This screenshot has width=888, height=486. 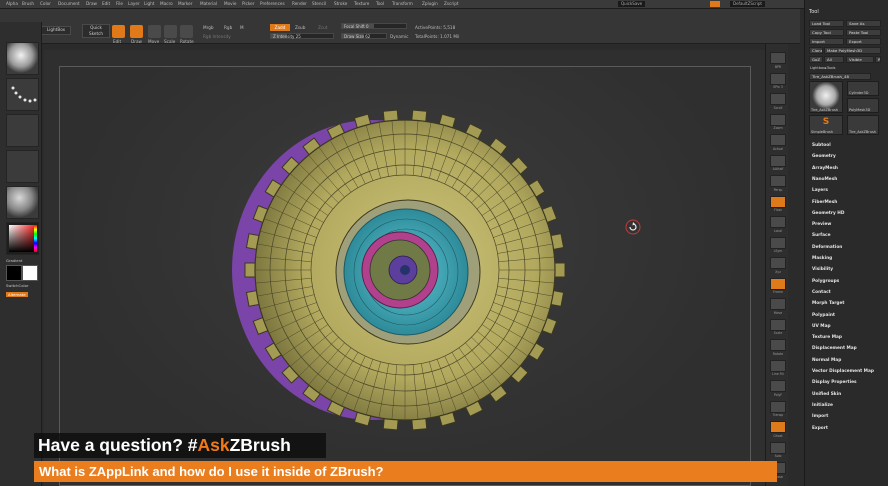 What do you see at coordinates (149, 3) in the screenshot?
I see `menu-light: Light` at bounding box center [149, 3].